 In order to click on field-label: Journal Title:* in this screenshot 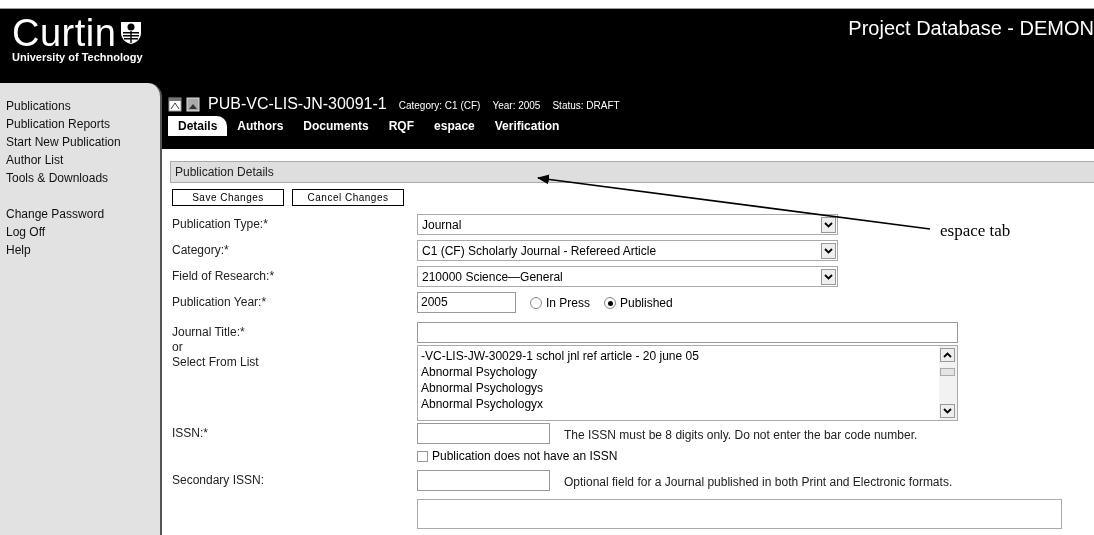, I will do `click(208, 332)`.